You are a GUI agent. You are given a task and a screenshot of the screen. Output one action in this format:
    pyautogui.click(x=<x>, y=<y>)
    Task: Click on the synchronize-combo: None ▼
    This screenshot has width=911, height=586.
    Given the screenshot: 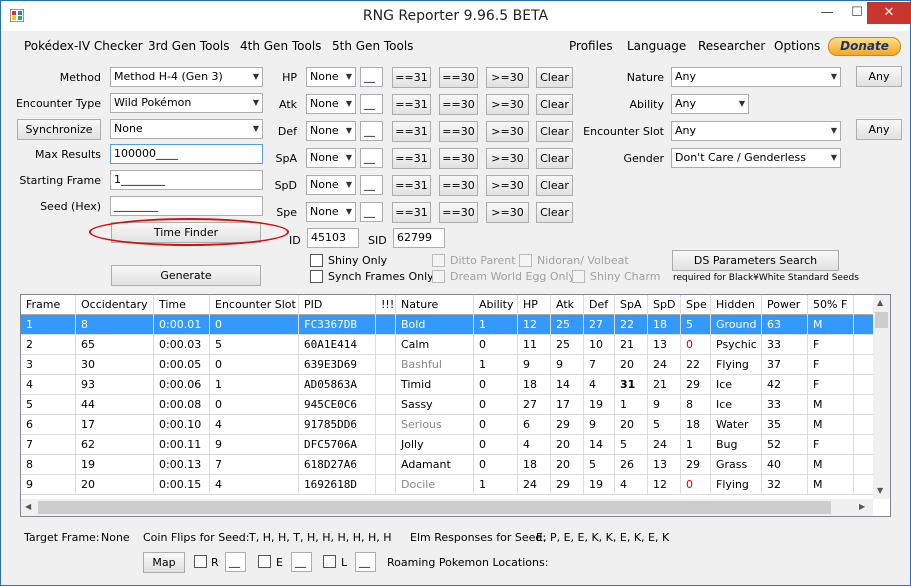 What is the action you would take?
    pyautogui.click(x=186, y=129)
    